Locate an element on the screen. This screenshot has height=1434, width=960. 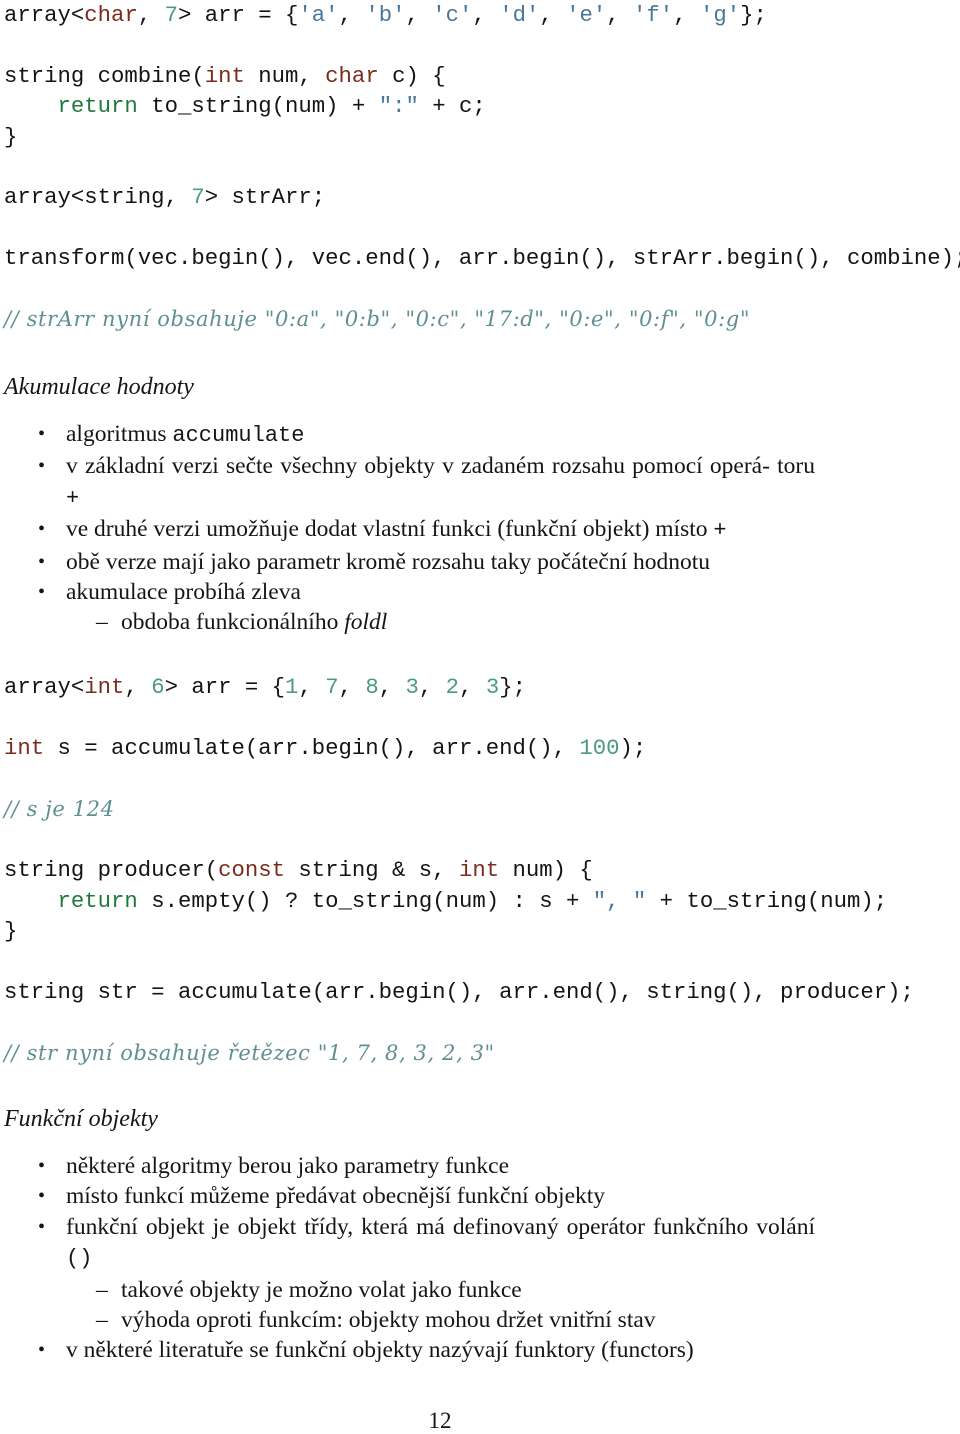
number-literal: 2 is located at coordinates (452, 687).